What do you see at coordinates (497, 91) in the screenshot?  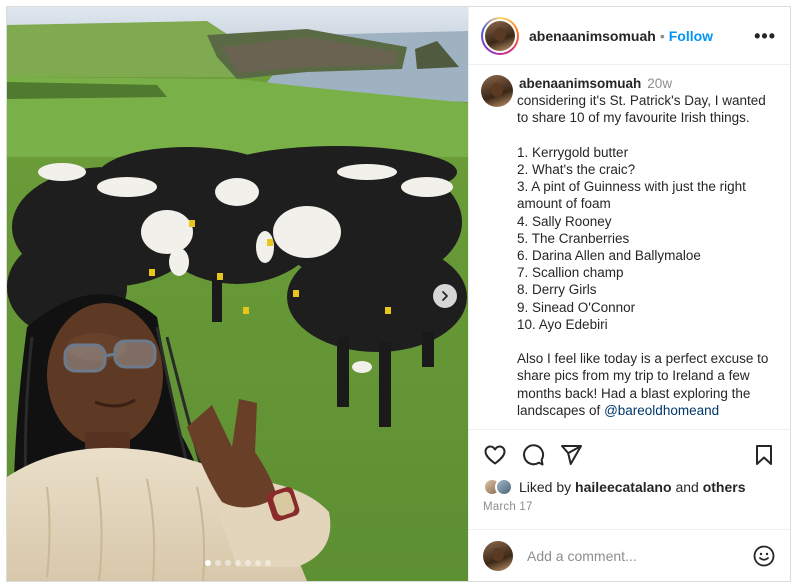 I see `caption-avatar` at bounding box center [497, 91].